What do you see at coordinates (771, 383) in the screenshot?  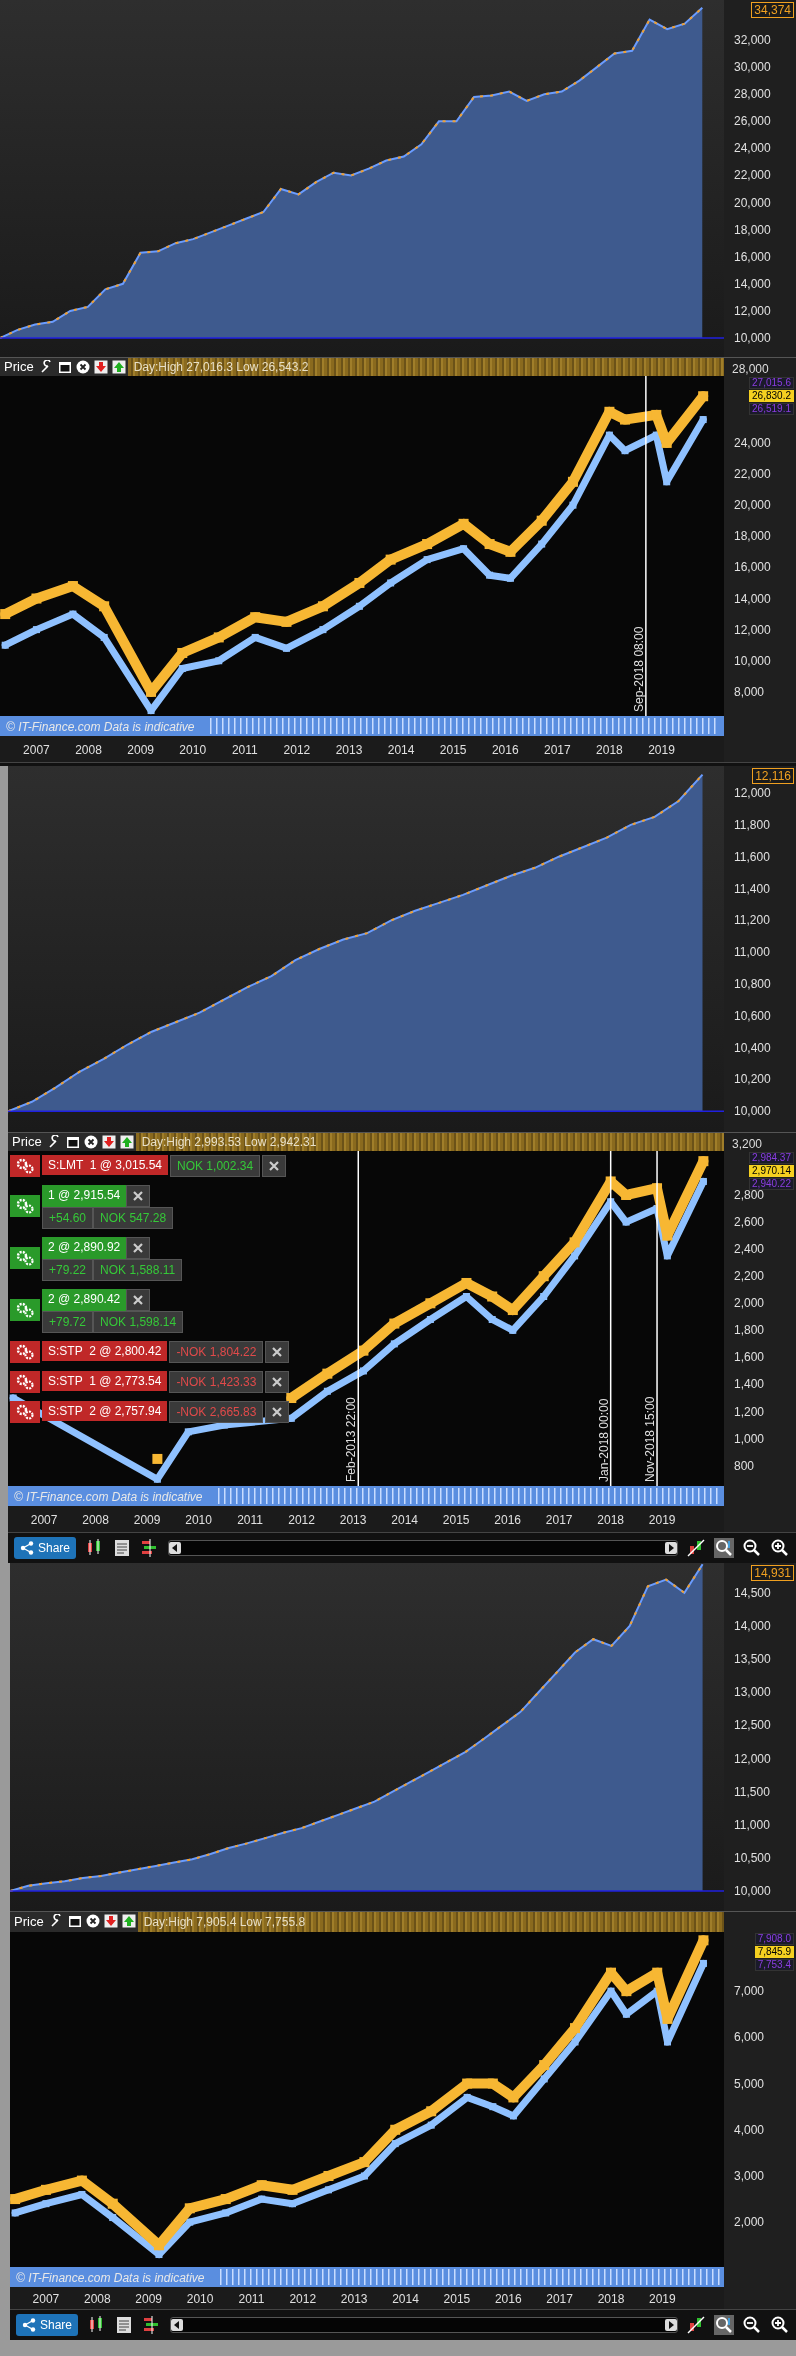 I see `price-label: 27,015.6` at bounding box center [771, 383].